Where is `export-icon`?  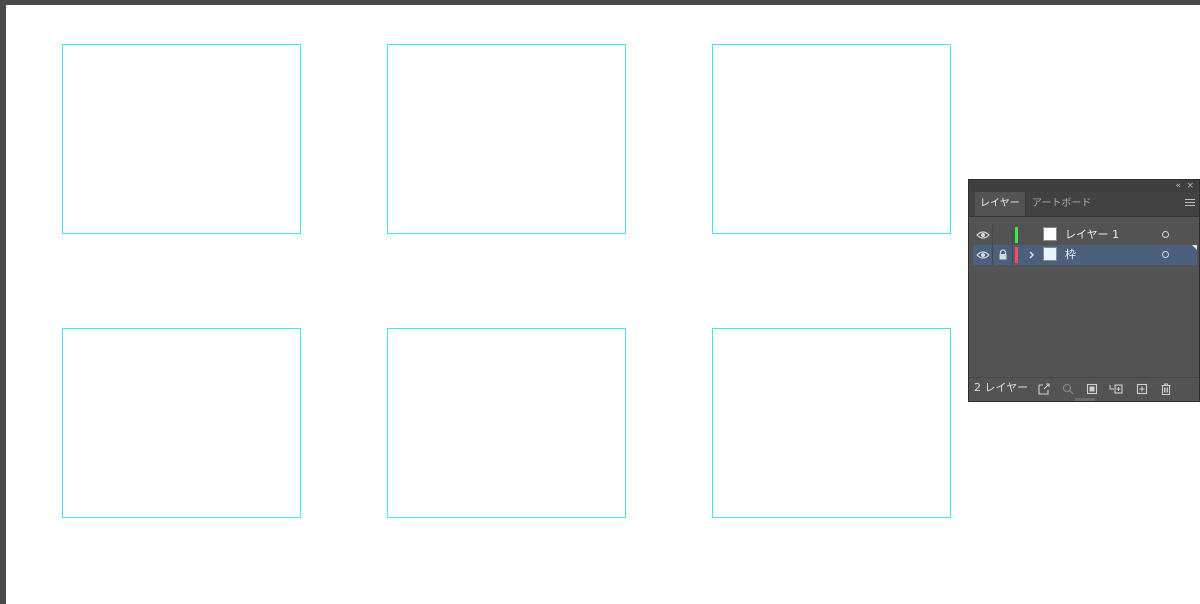 export-icon is located at coordinates (1044, 389).